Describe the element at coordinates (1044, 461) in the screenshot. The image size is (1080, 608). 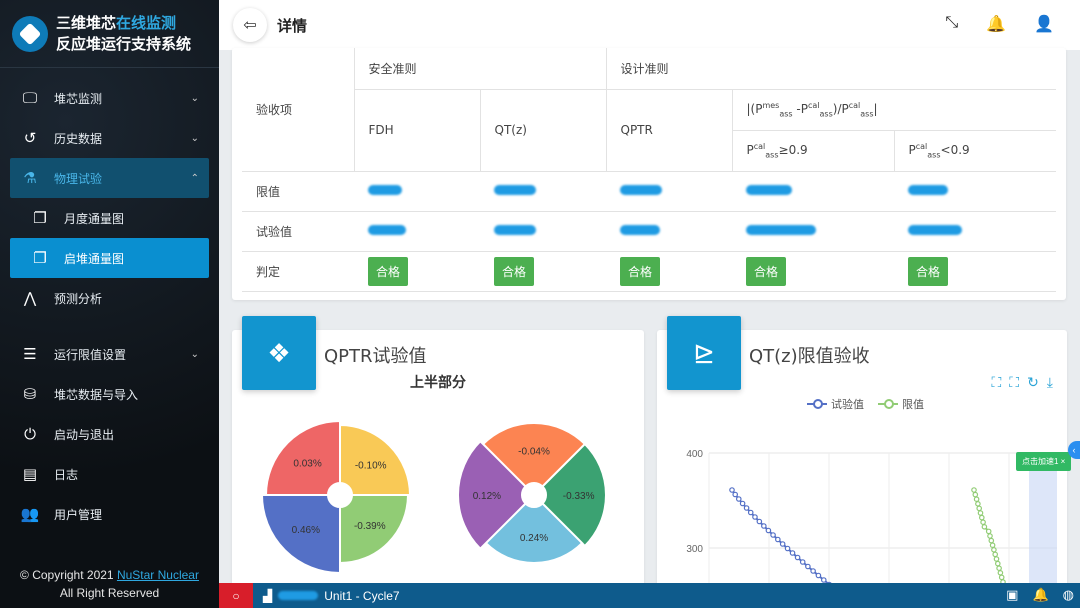
I see `speed-tag: 点击加速1 ×` at that location.